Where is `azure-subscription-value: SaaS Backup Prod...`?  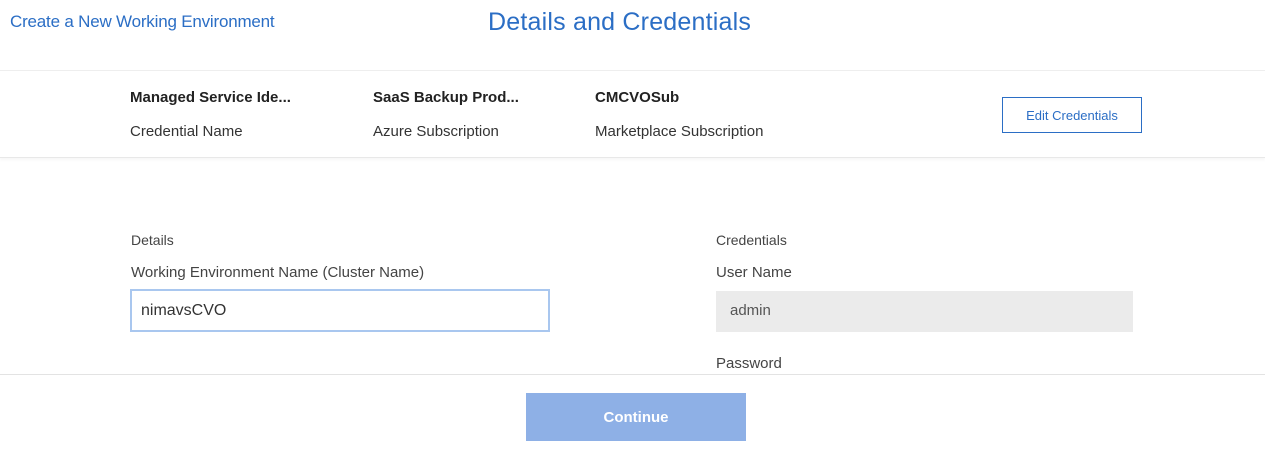
azure-subscription-value: SaaS Backup Prod... is located at coordinates (446, 97).